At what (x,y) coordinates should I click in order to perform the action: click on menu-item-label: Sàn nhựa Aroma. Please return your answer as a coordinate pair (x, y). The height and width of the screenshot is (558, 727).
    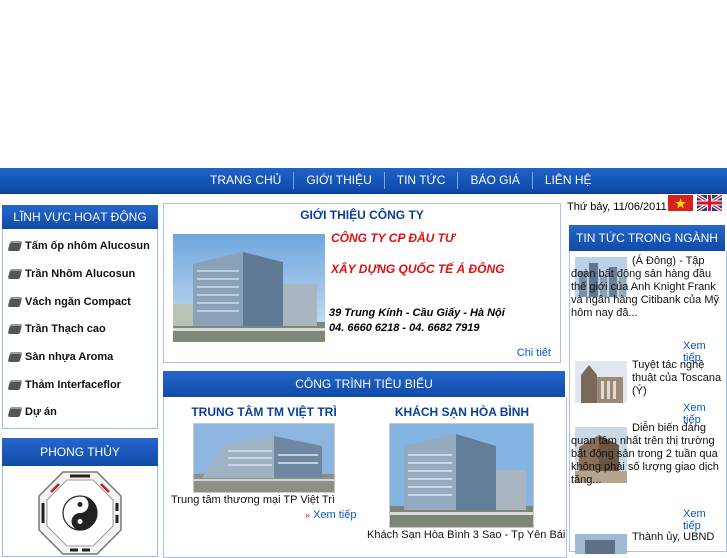
    Looking at the image, I should click on (69, 357).